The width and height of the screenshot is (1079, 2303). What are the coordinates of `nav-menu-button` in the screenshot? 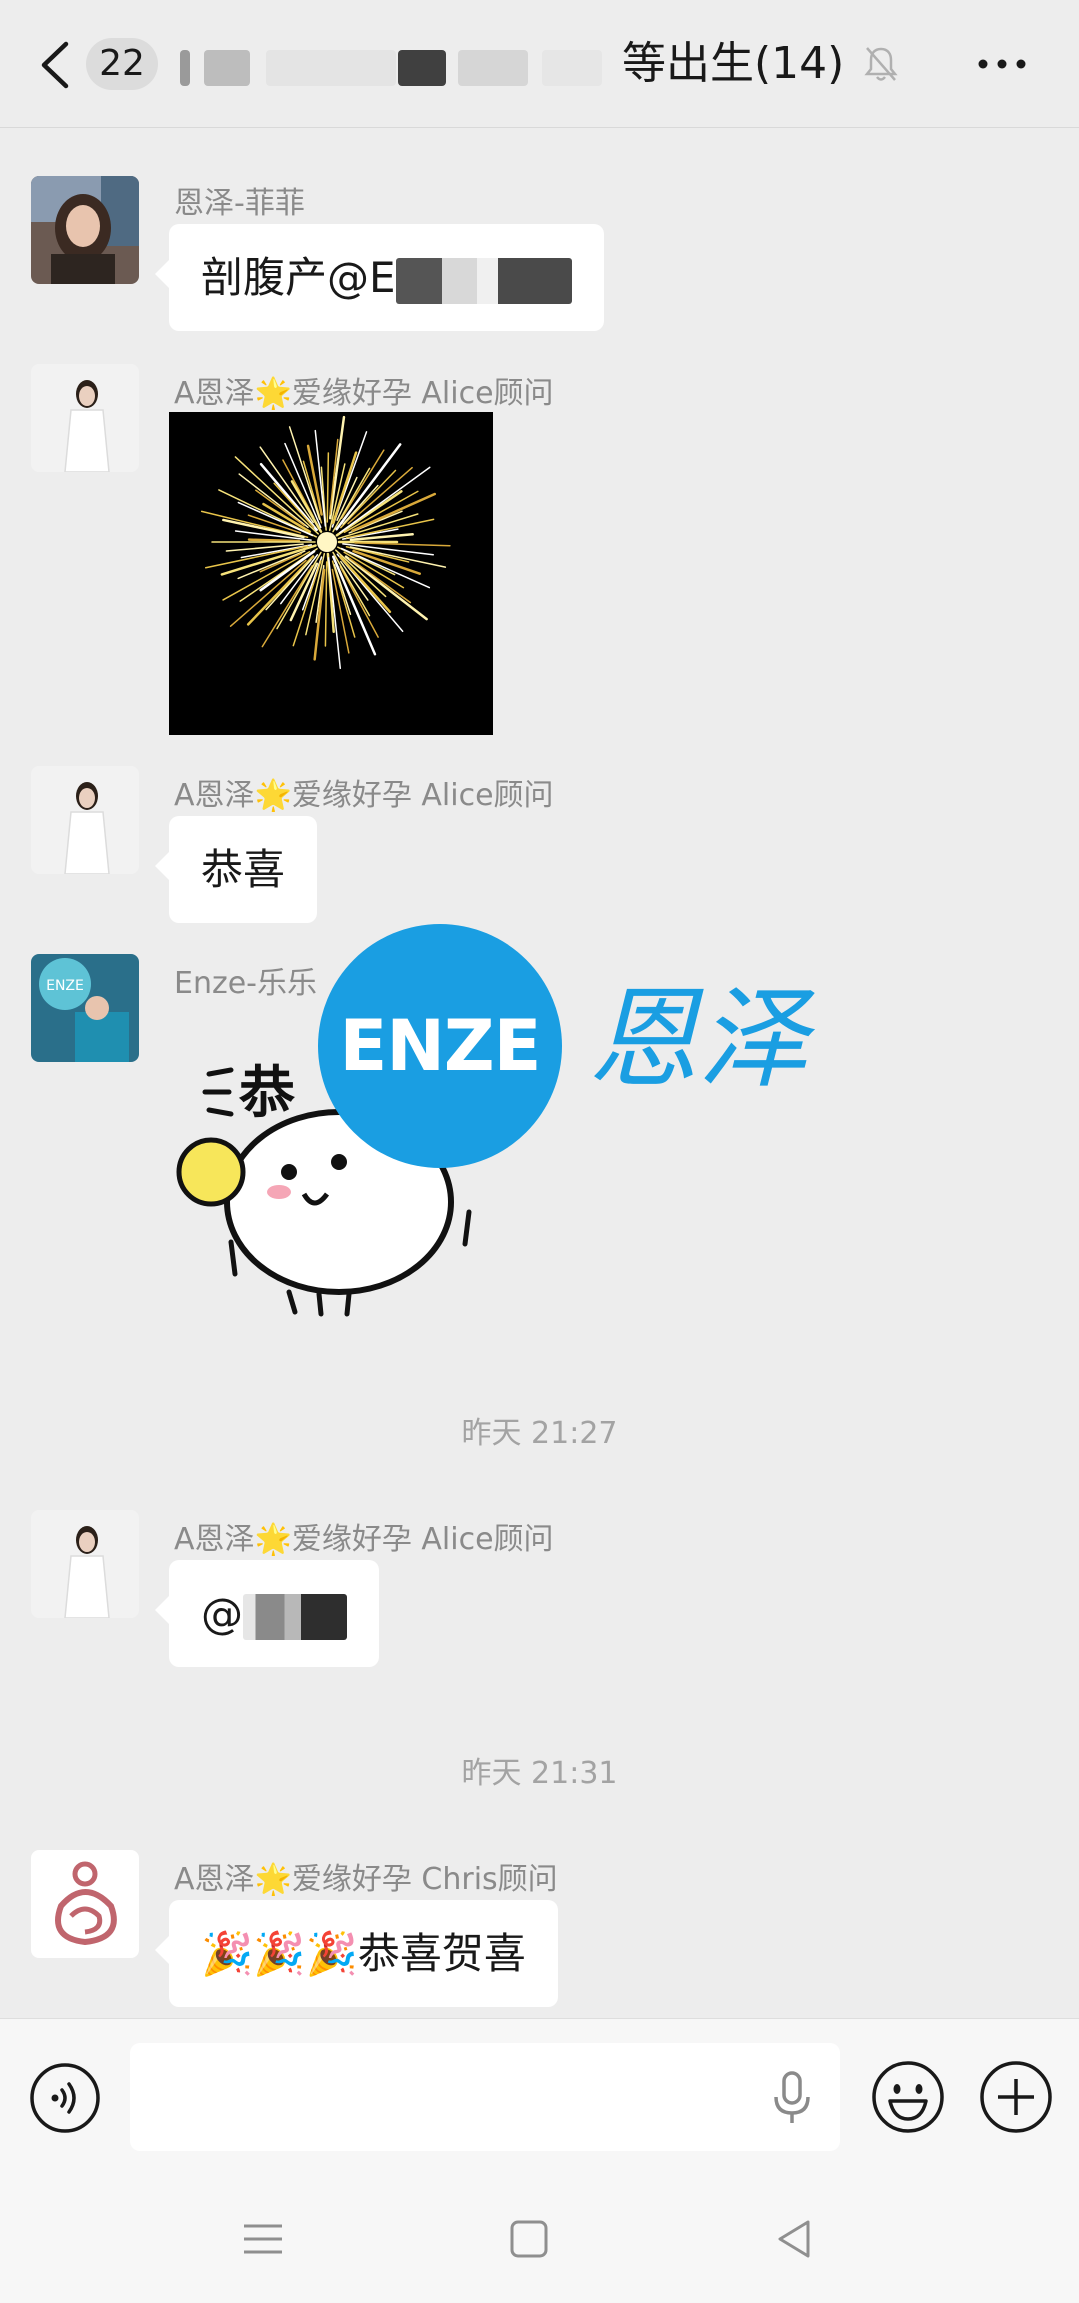 It's located at (263, 2239).